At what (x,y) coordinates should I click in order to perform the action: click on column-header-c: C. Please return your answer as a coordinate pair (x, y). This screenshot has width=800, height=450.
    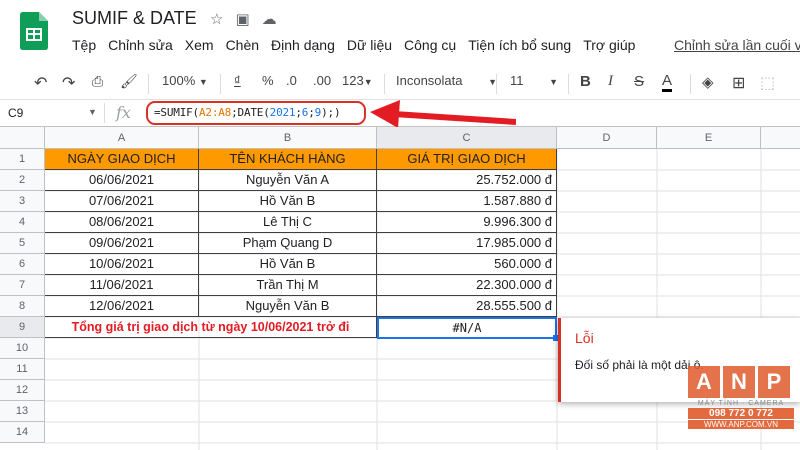
    Looking at the image, I should click on (467, 138).